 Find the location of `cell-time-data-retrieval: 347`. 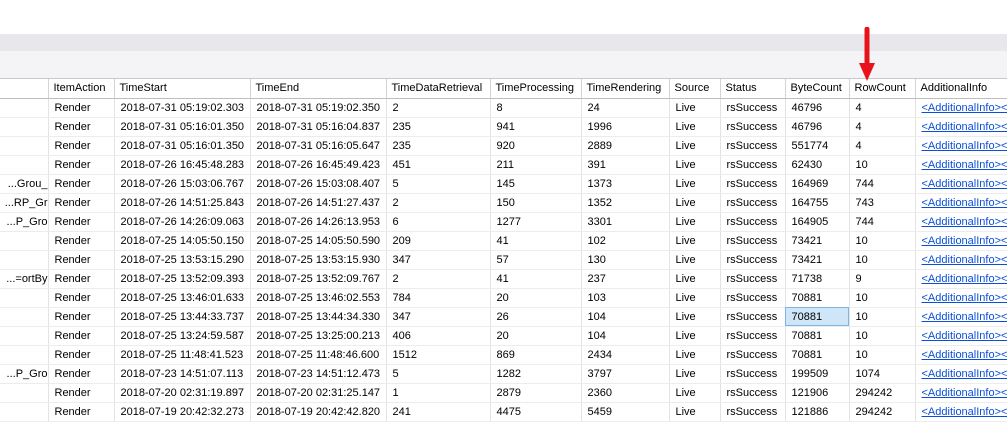

cell-time-data-retrieval: 347 is located at coordinates (438, 260).